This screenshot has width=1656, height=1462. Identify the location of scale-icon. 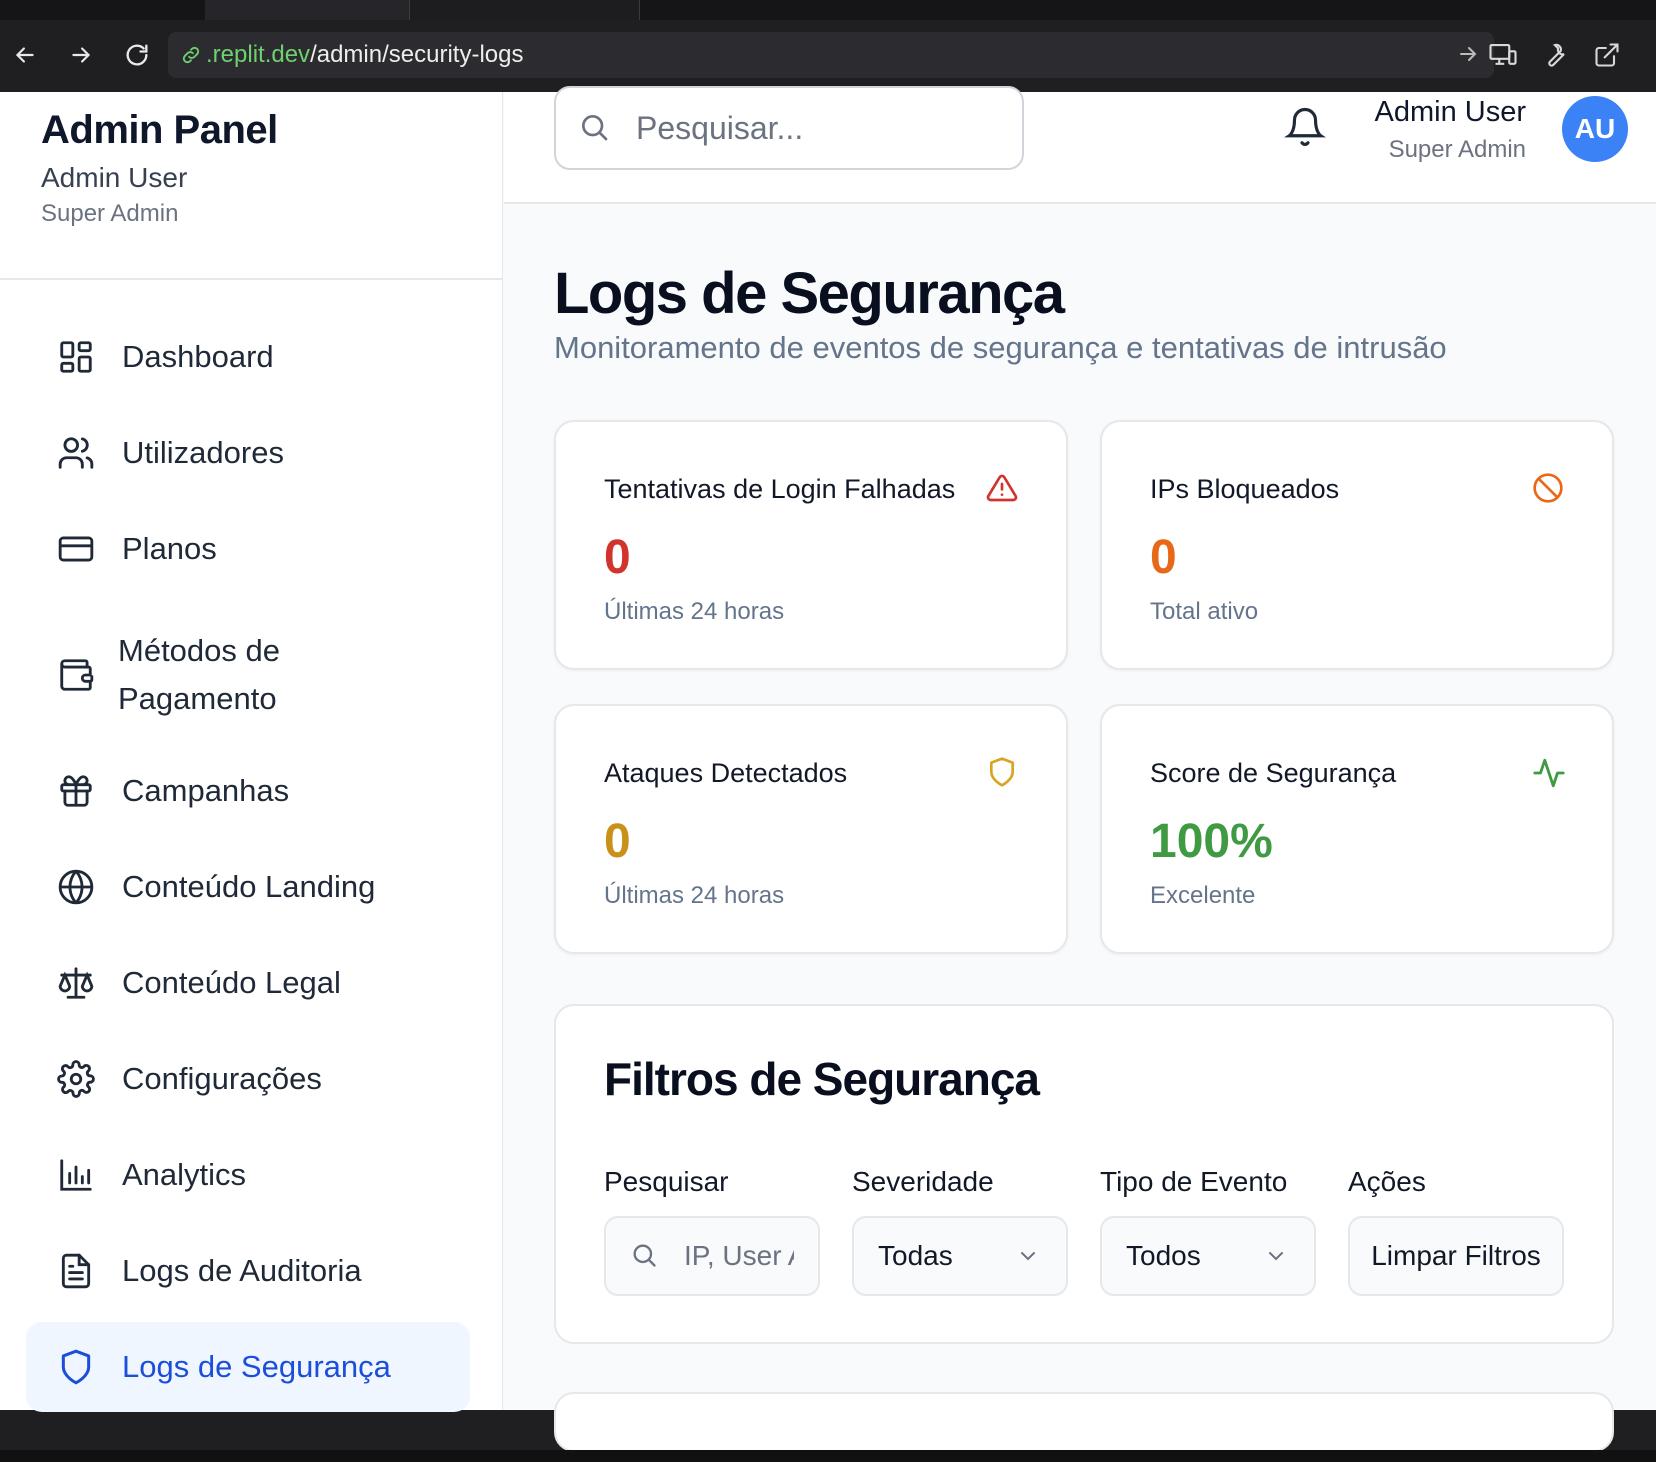
(76, 983).